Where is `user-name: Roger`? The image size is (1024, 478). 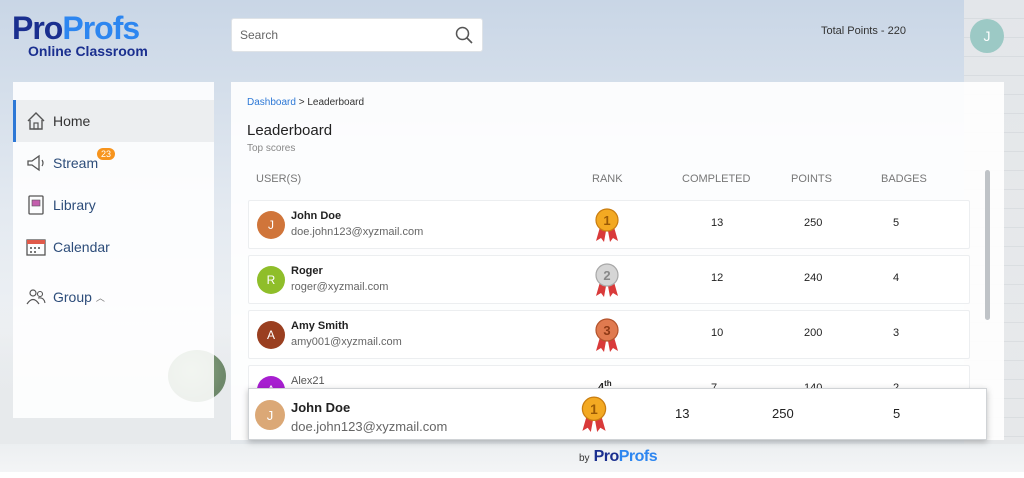
user-name: Roger is located at coordinates (307, 271).